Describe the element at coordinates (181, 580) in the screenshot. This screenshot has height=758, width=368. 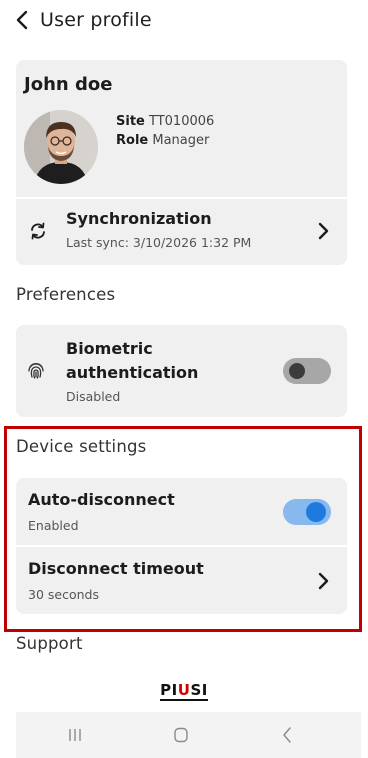
I see `disconnect-timeout-row: Disconnect timeout 30 seconds` at that location.